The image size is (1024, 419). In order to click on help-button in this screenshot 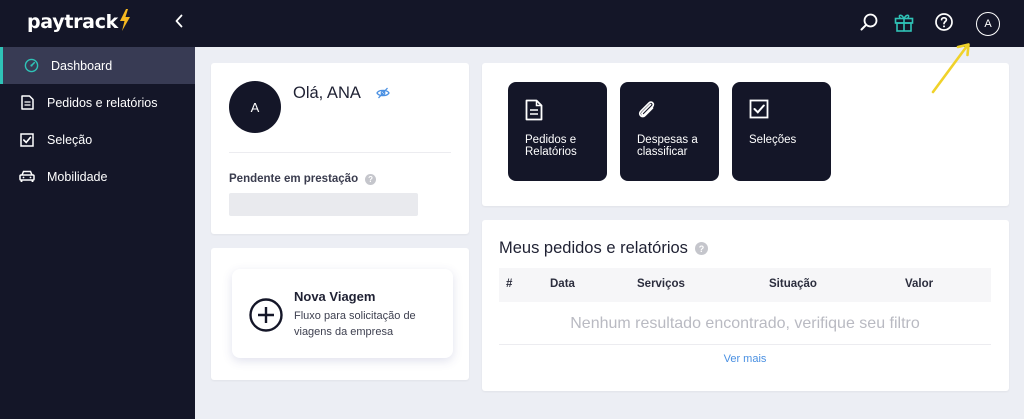, I will do `click(944, 22)`.